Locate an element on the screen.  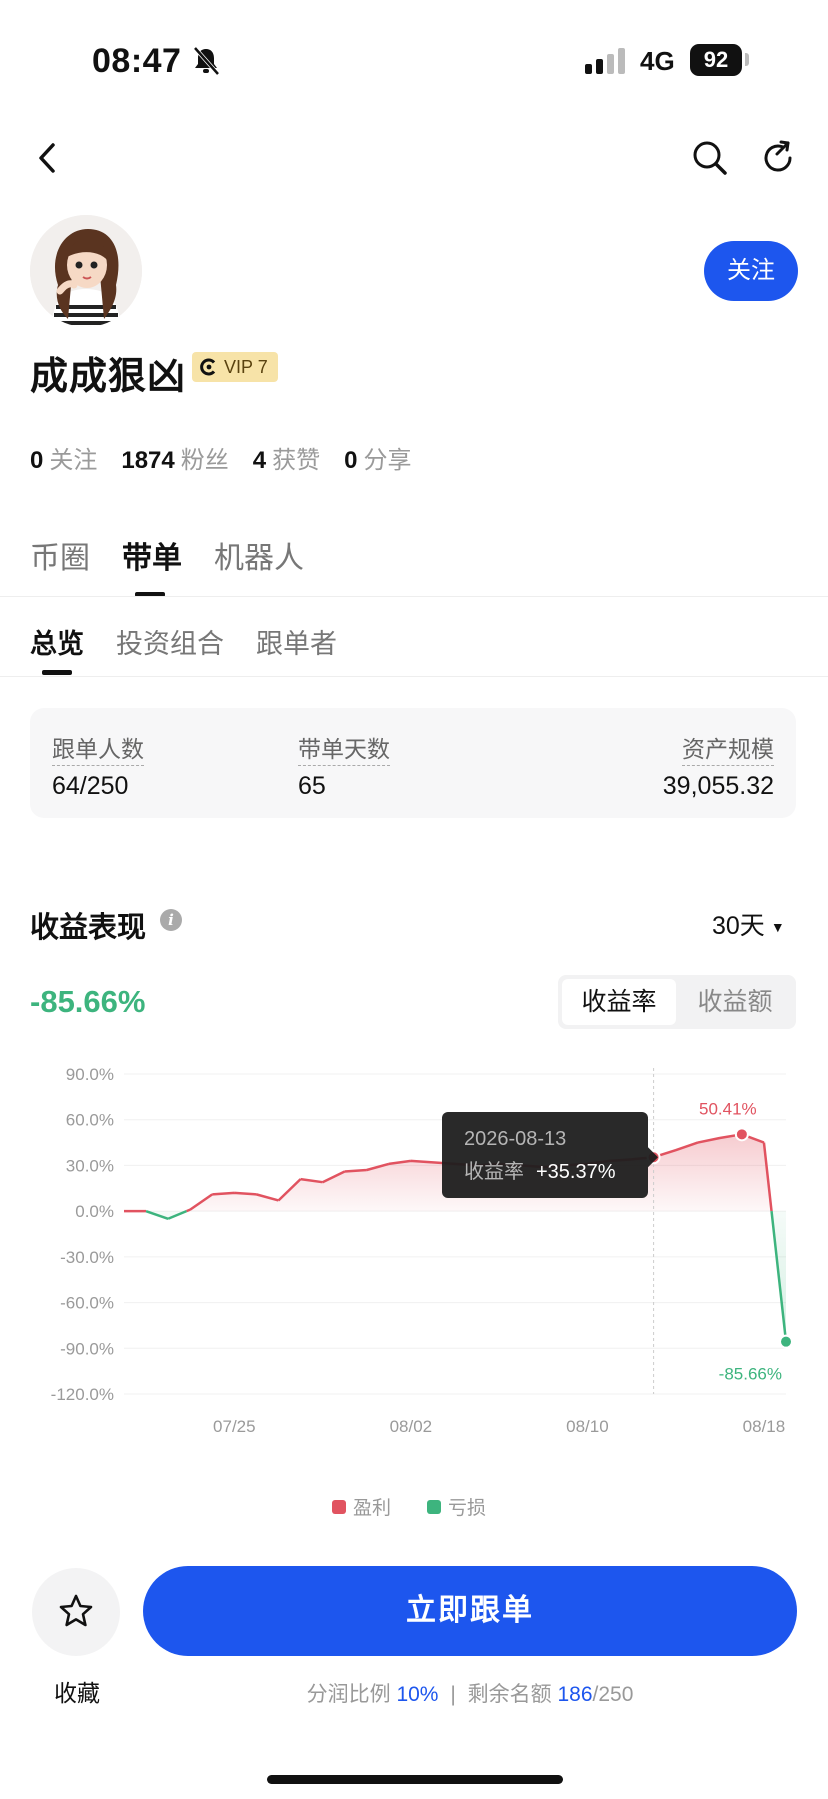
back-icon is located at coordinates (47, 158).